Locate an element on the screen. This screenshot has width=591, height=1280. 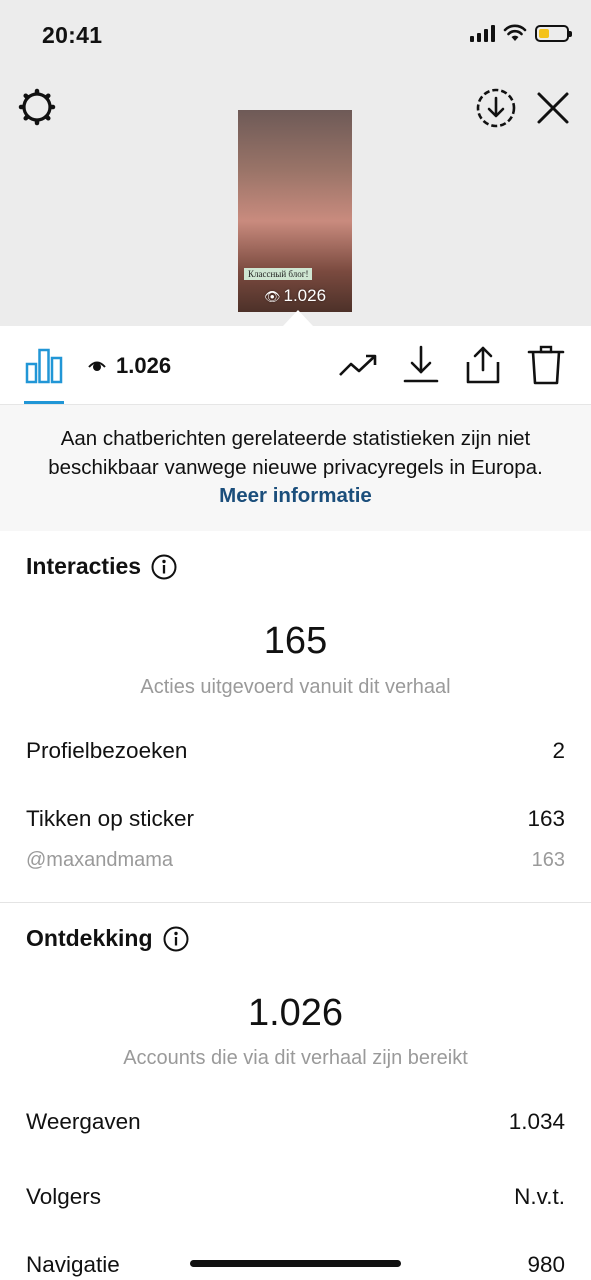
status-time: 20:41 is located at coordinates (72, 35).